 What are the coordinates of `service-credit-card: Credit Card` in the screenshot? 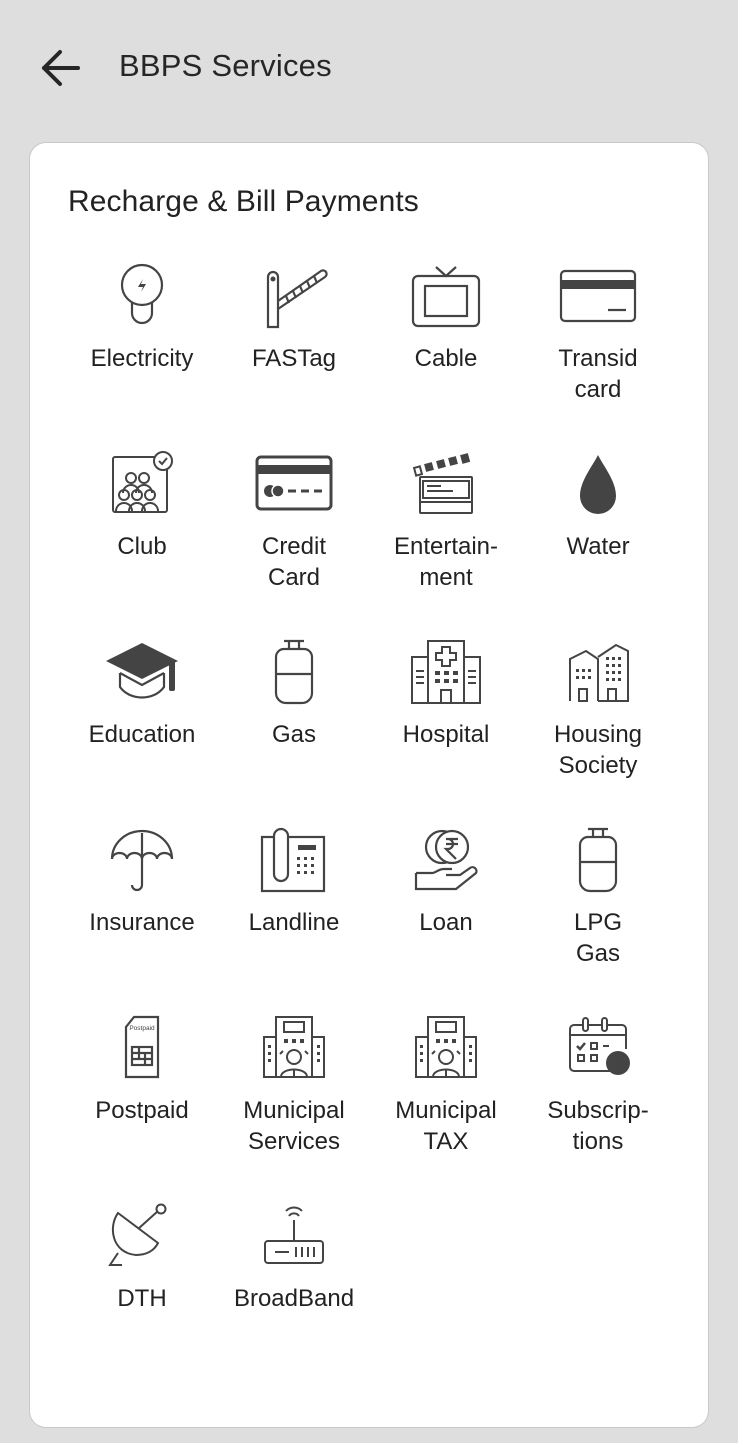 It's located at (294, 543).